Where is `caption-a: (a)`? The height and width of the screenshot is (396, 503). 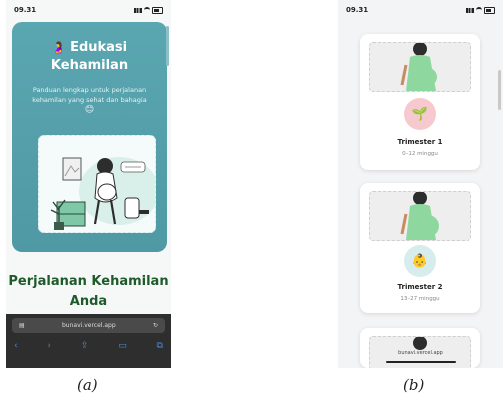
caption-a: (a) is located at coordinates (87, 385).